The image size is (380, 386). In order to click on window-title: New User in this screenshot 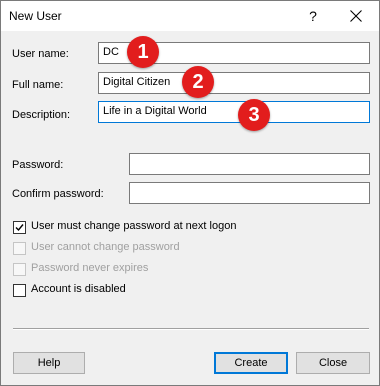, I will do `click(35, 16)`.